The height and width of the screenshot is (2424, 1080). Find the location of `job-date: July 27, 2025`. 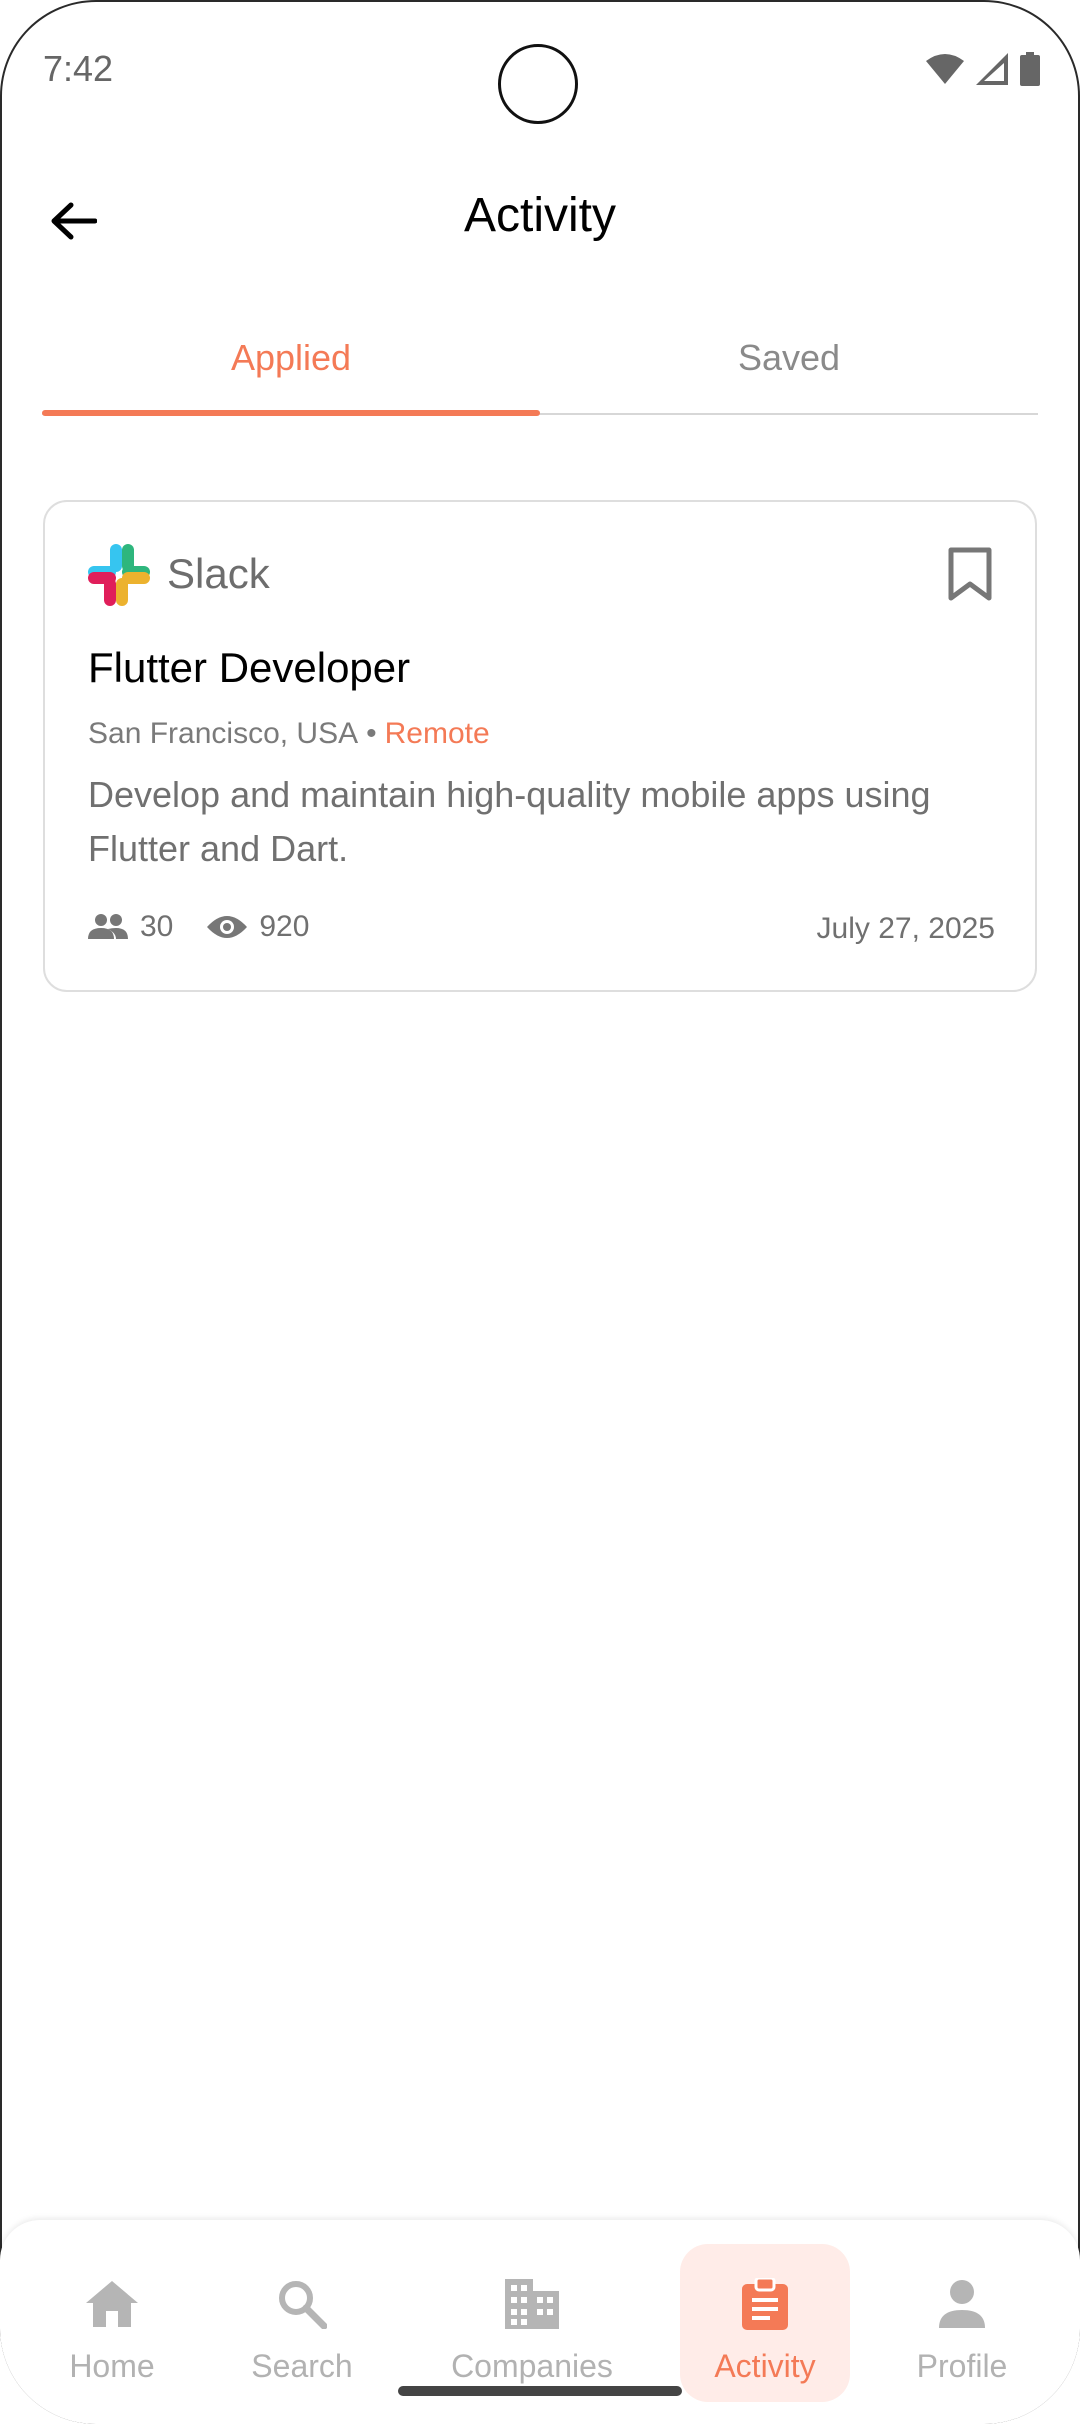

job-date: July 27, 2025 is located at coordinates (905, 928).